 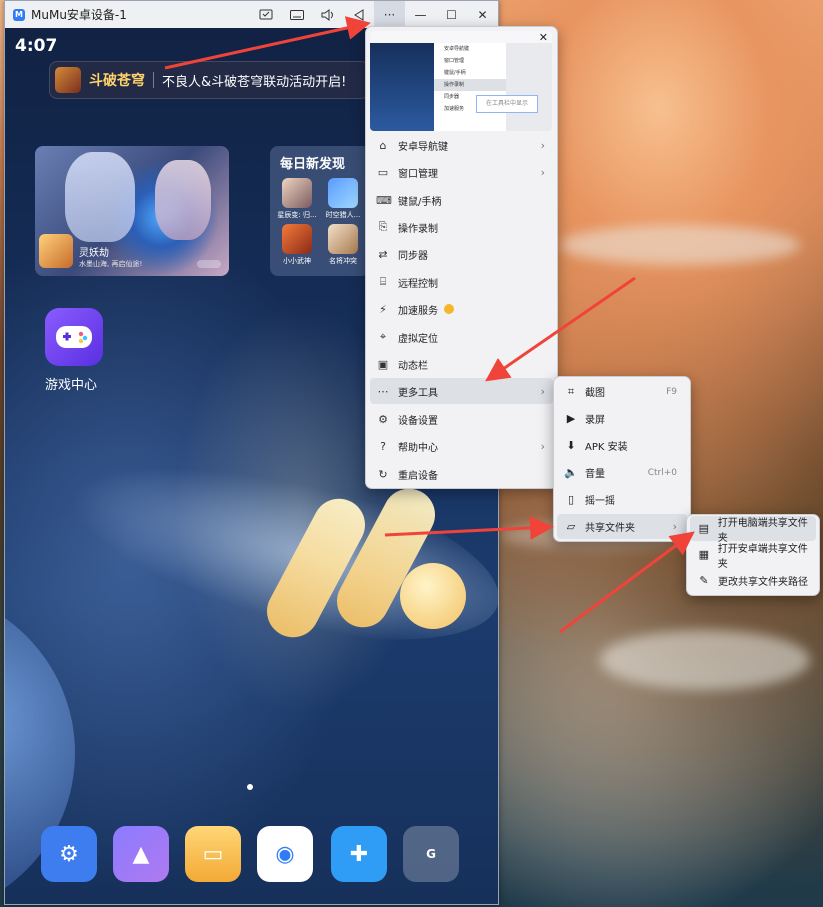 What do you see at coordinates (267, 43) in the screenshot?
I see `arrow-to-more-button` at bounding box center [267, 43].